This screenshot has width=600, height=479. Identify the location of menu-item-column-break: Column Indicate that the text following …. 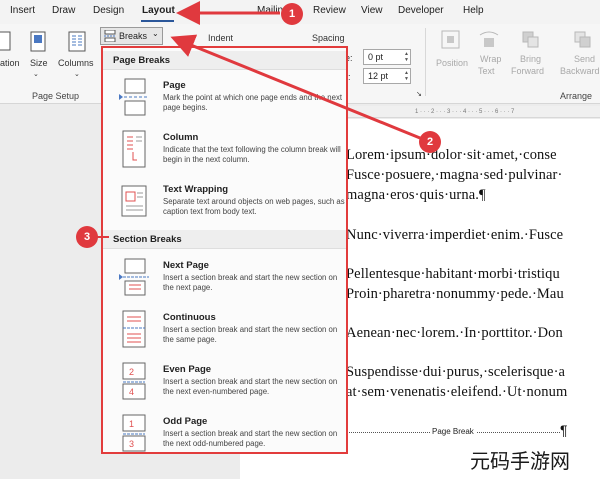
(224, 151).